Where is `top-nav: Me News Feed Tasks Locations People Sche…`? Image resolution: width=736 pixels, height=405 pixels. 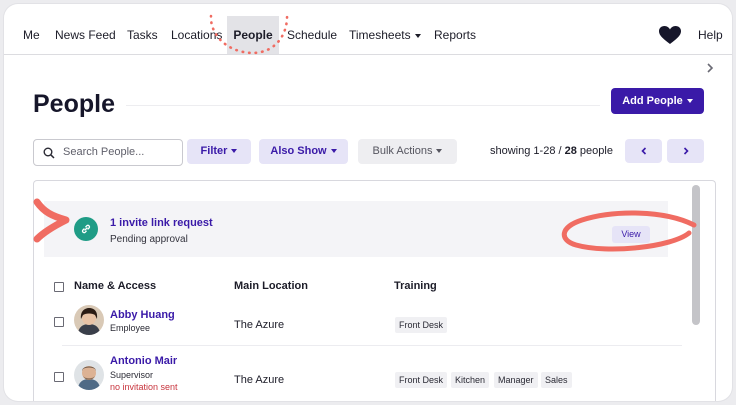
top-nav: Me News Feed Tasks Locations People Sche… is located at coordinates (368, 35).